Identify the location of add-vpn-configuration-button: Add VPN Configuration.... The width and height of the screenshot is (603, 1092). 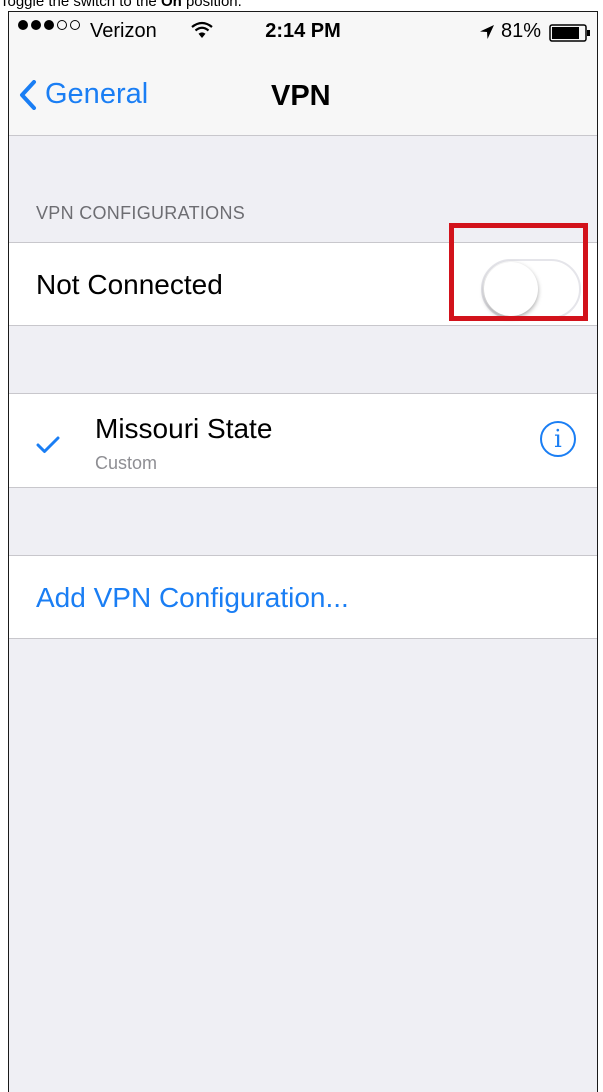
(192, 598).